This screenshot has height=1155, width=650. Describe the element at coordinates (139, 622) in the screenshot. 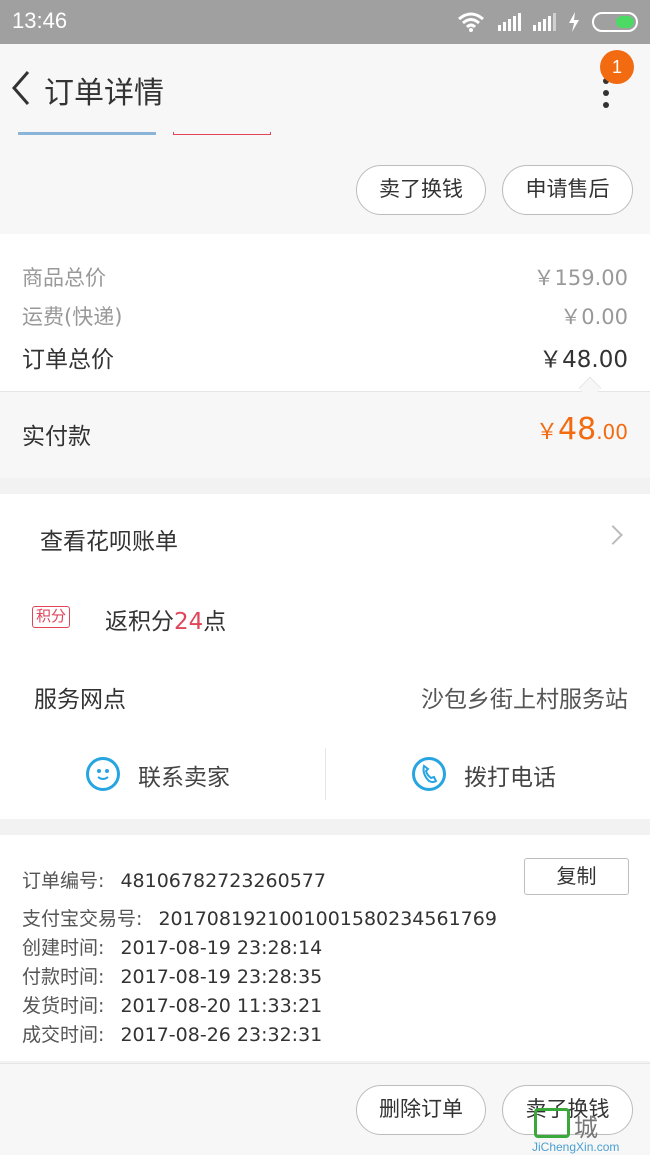

I see `points-prefix: 返积分` at that location.